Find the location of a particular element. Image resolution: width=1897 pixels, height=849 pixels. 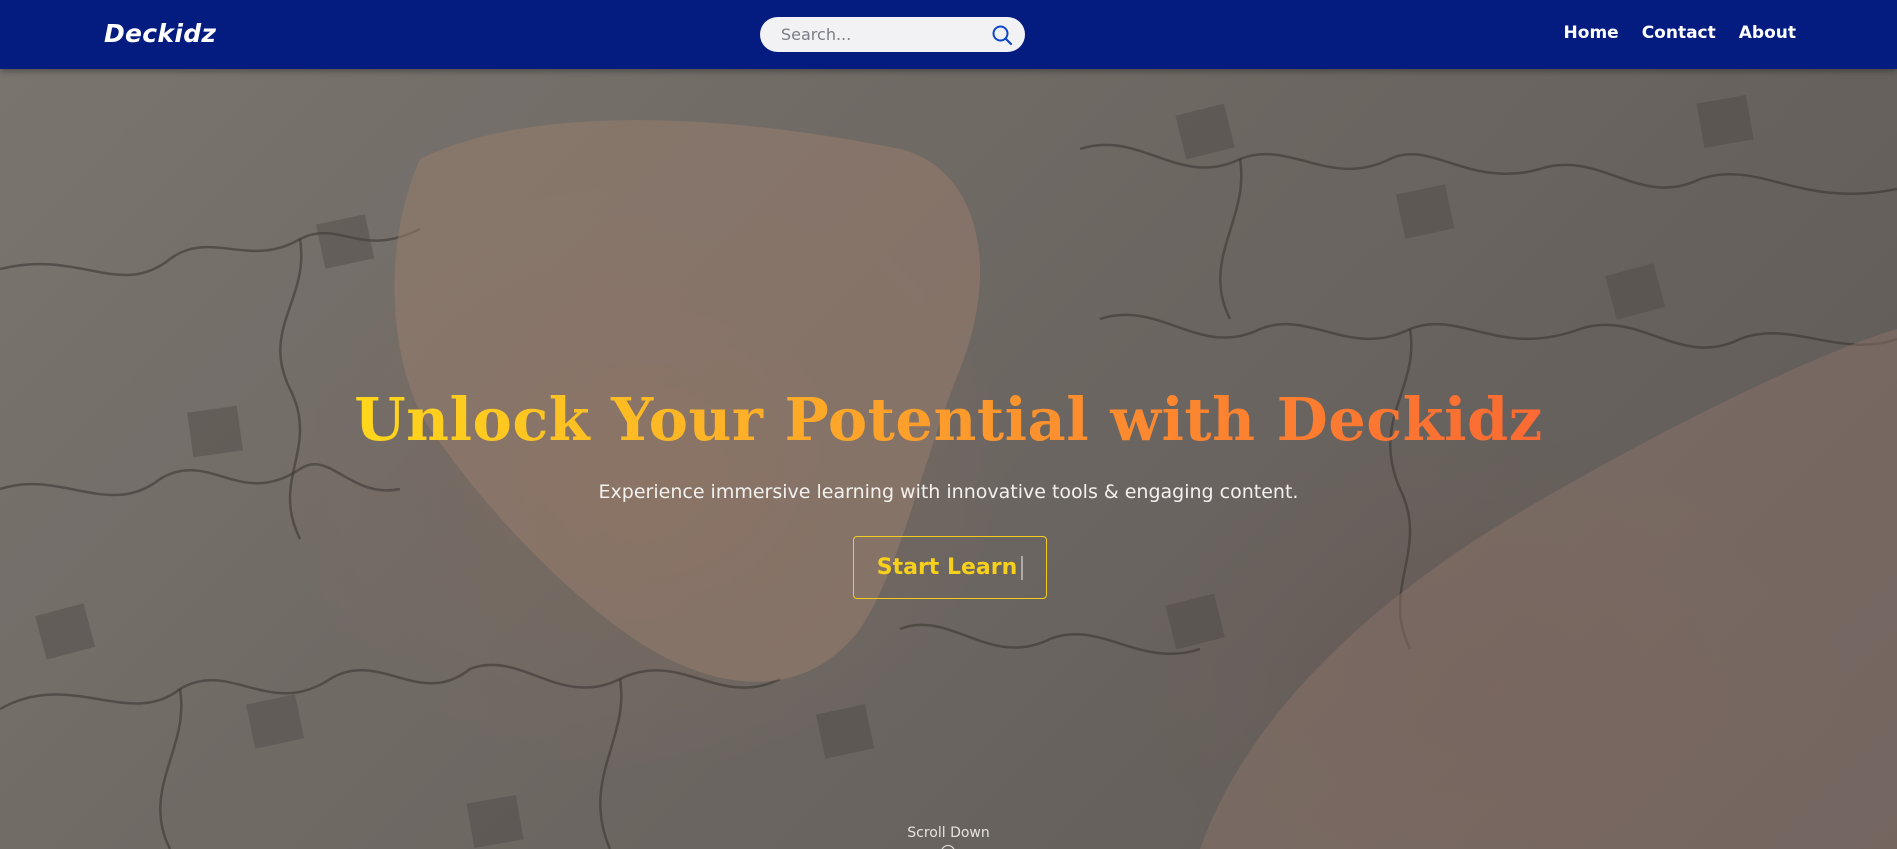

scroll-down-label: Scroll Down is located at coordinates (948, 833).